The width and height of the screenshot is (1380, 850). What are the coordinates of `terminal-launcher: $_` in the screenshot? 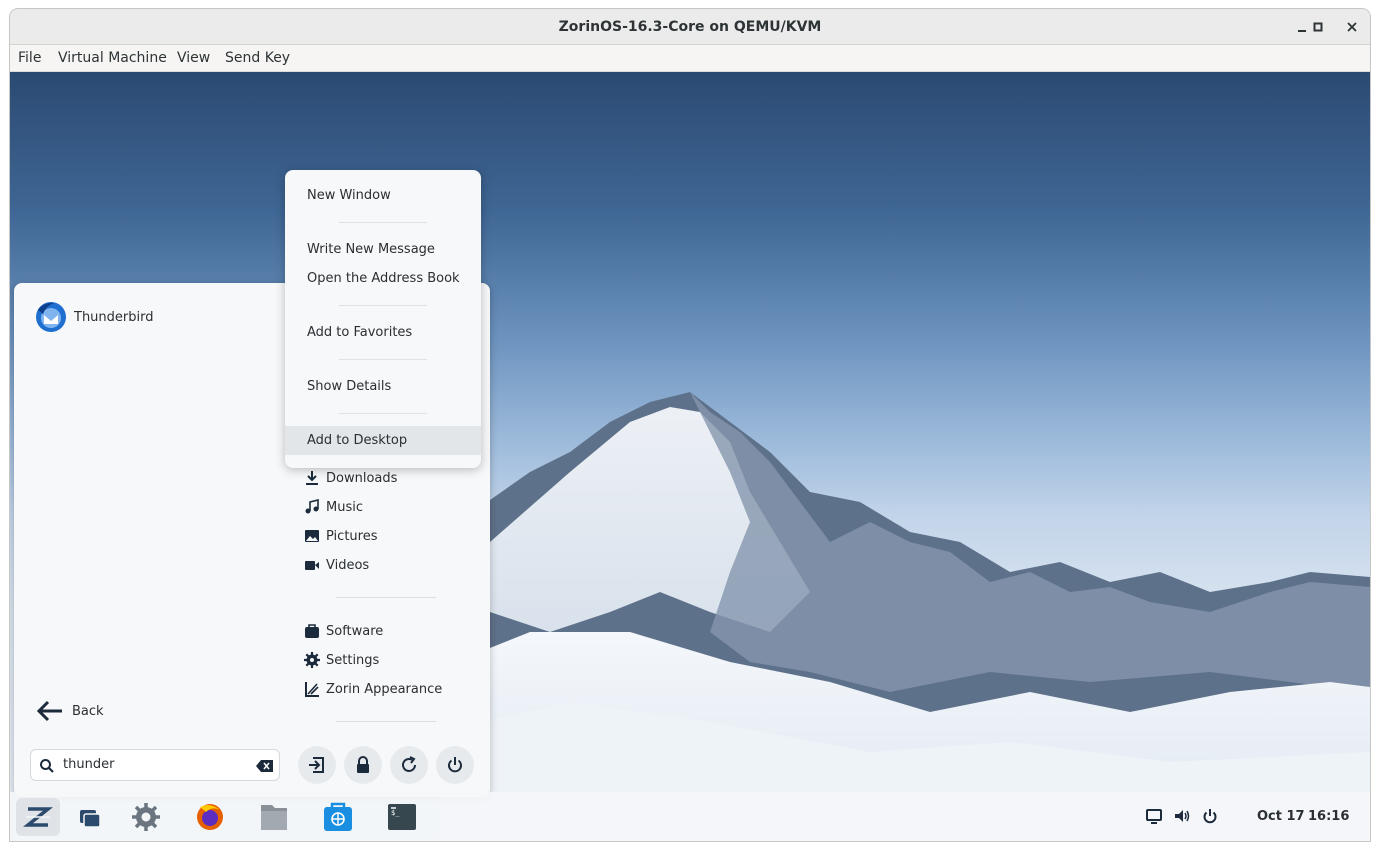 It's located at (402, 817).